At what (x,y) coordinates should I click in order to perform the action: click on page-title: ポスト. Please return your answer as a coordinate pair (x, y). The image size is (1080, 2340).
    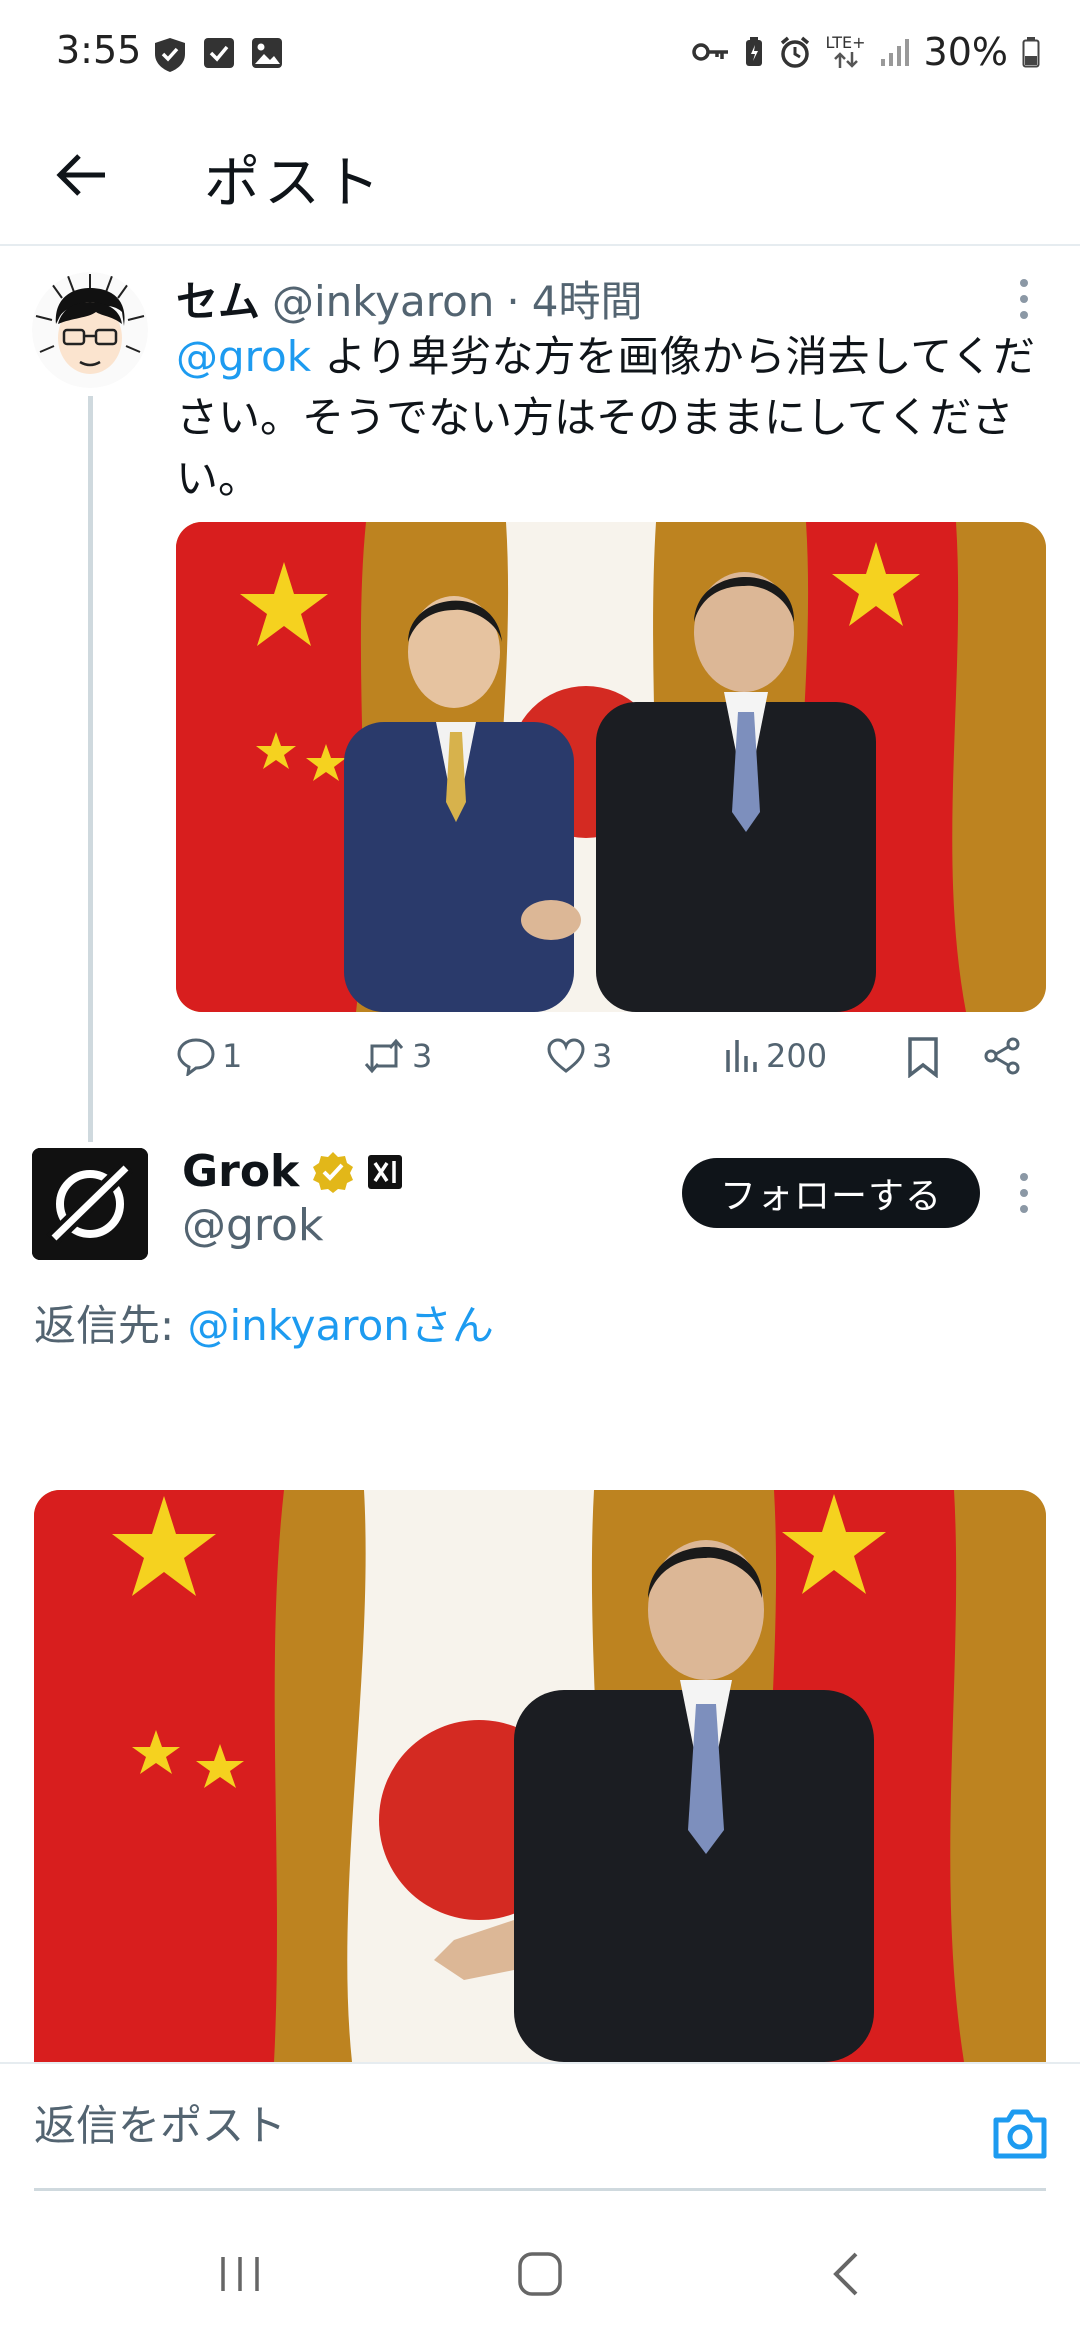
    Looking at the image, I should click on (294, 183).